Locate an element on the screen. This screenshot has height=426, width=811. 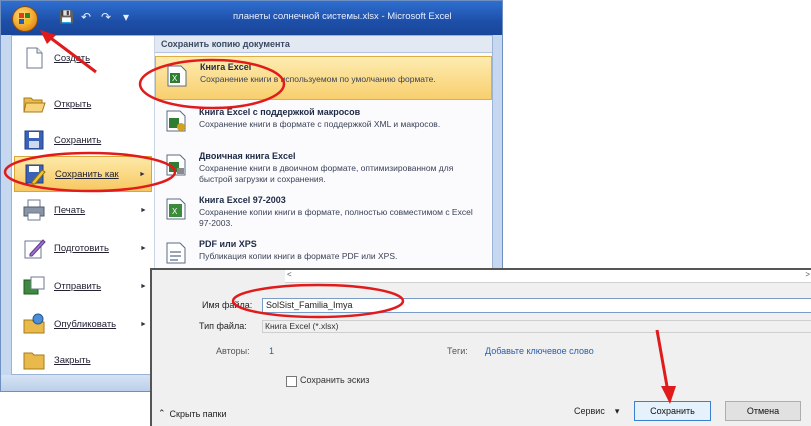
menu-item-new: Создать is located at coordinates (83, 58).